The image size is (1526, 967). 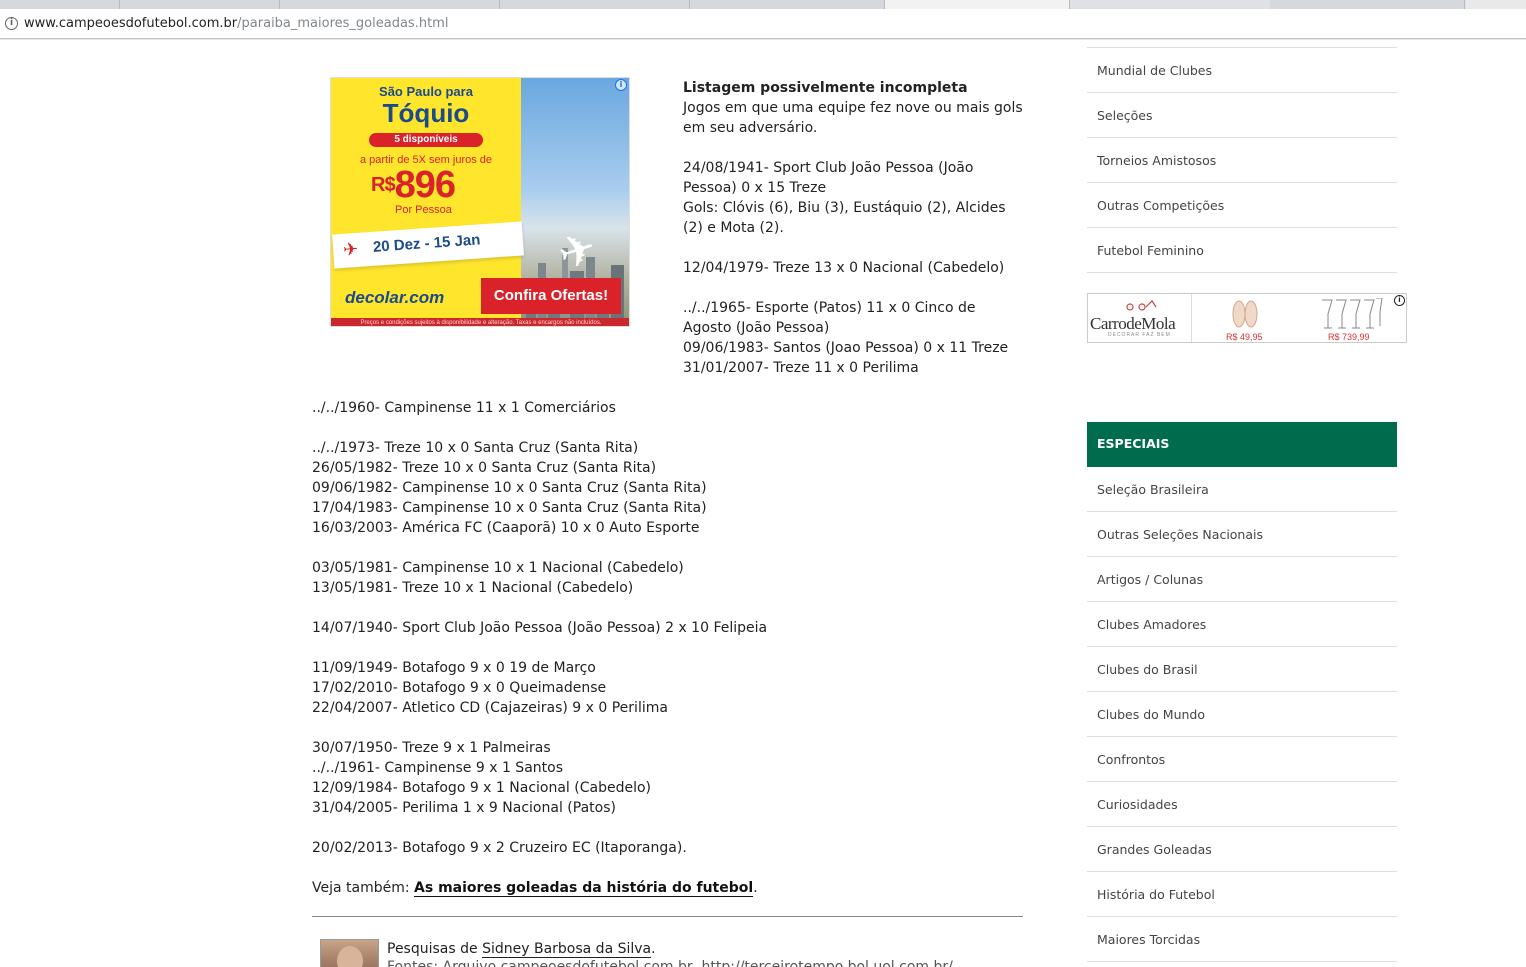 What do you see at coordinates (1242, 489) in the screenshot?
I see `sidebar-item-selecao-brasileira: Seleção Brasileira` at bounding box center [1242, 489].